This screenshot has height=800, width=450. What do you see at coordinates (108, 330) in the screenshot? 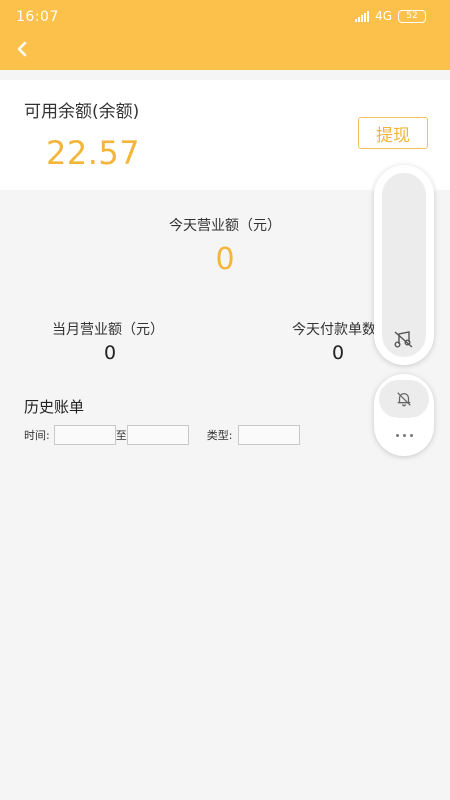
I see `month-revenue-label: 当月营业额（元）` at bounding box center [108, 330].